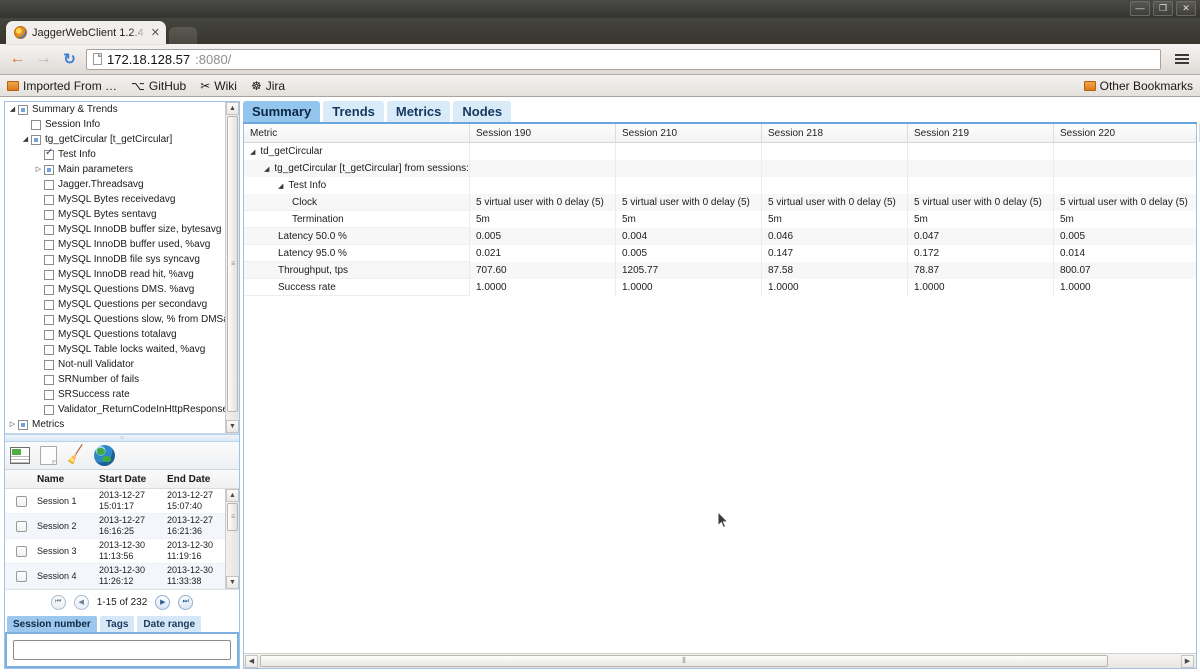 The image size is (1200, 672). I want to click on session-number-input, so click(122, 650).